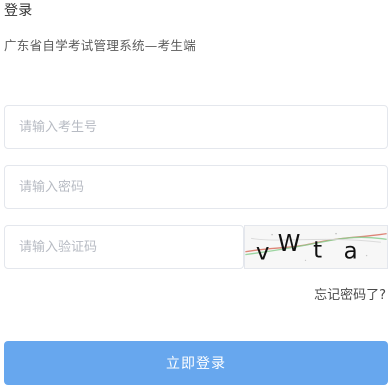  I want to click on candidate-id-input, so click(196, 127).